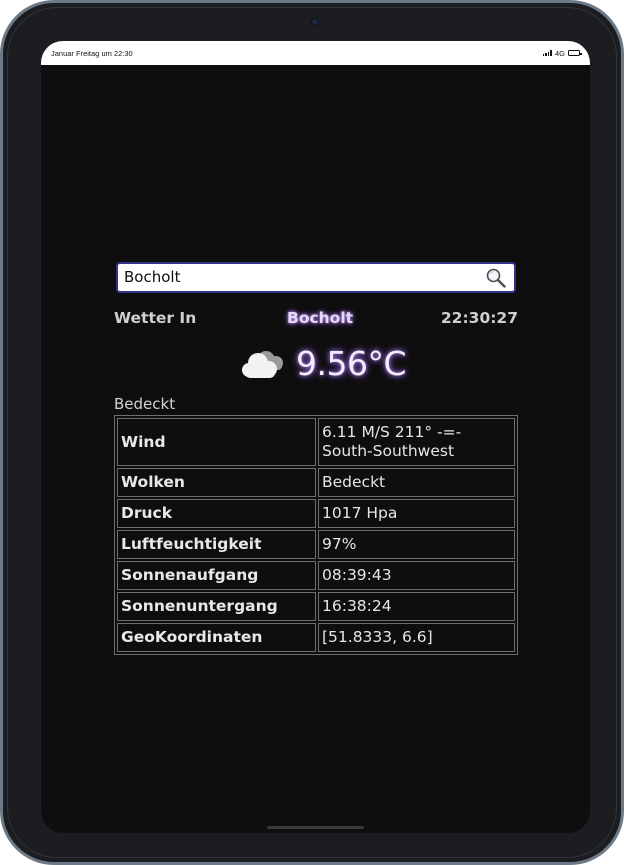  I want to click on detail-value: 1017 Hpa, so click(416, 513).